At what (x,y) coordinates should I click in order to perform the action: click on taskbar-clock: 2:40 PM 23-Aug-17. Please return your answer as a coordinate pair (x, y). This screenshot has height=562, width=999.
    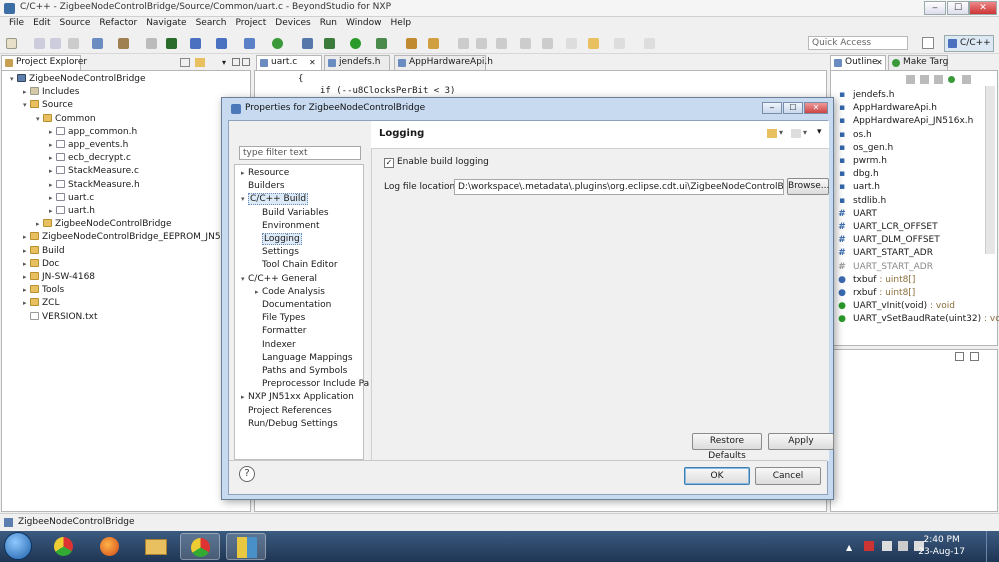
    Looking at the image, I should click on (941, 546).